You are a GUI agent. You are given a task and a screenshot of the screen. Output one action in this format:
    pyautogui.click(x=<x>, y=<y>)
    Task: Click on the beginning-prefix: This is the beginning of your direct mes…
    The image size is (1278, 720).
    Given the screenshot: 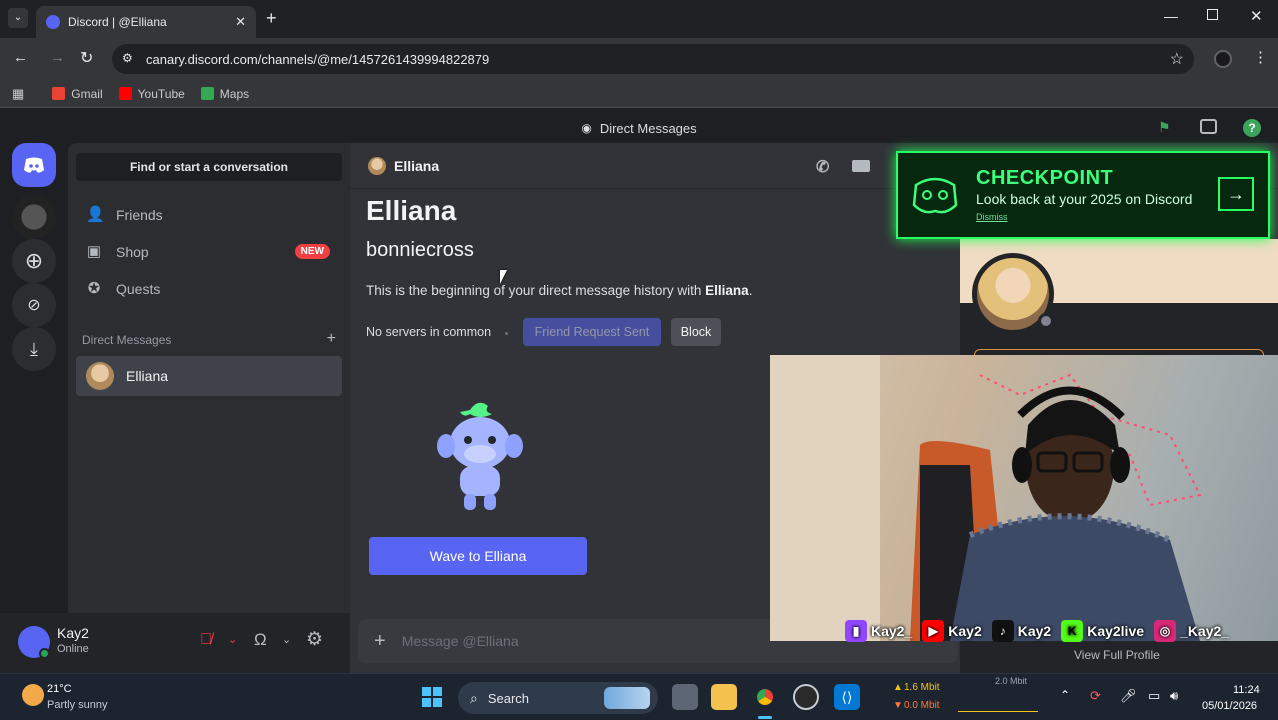 What is the action you would take?
    pyautogui.click(x=536, y=290)
    